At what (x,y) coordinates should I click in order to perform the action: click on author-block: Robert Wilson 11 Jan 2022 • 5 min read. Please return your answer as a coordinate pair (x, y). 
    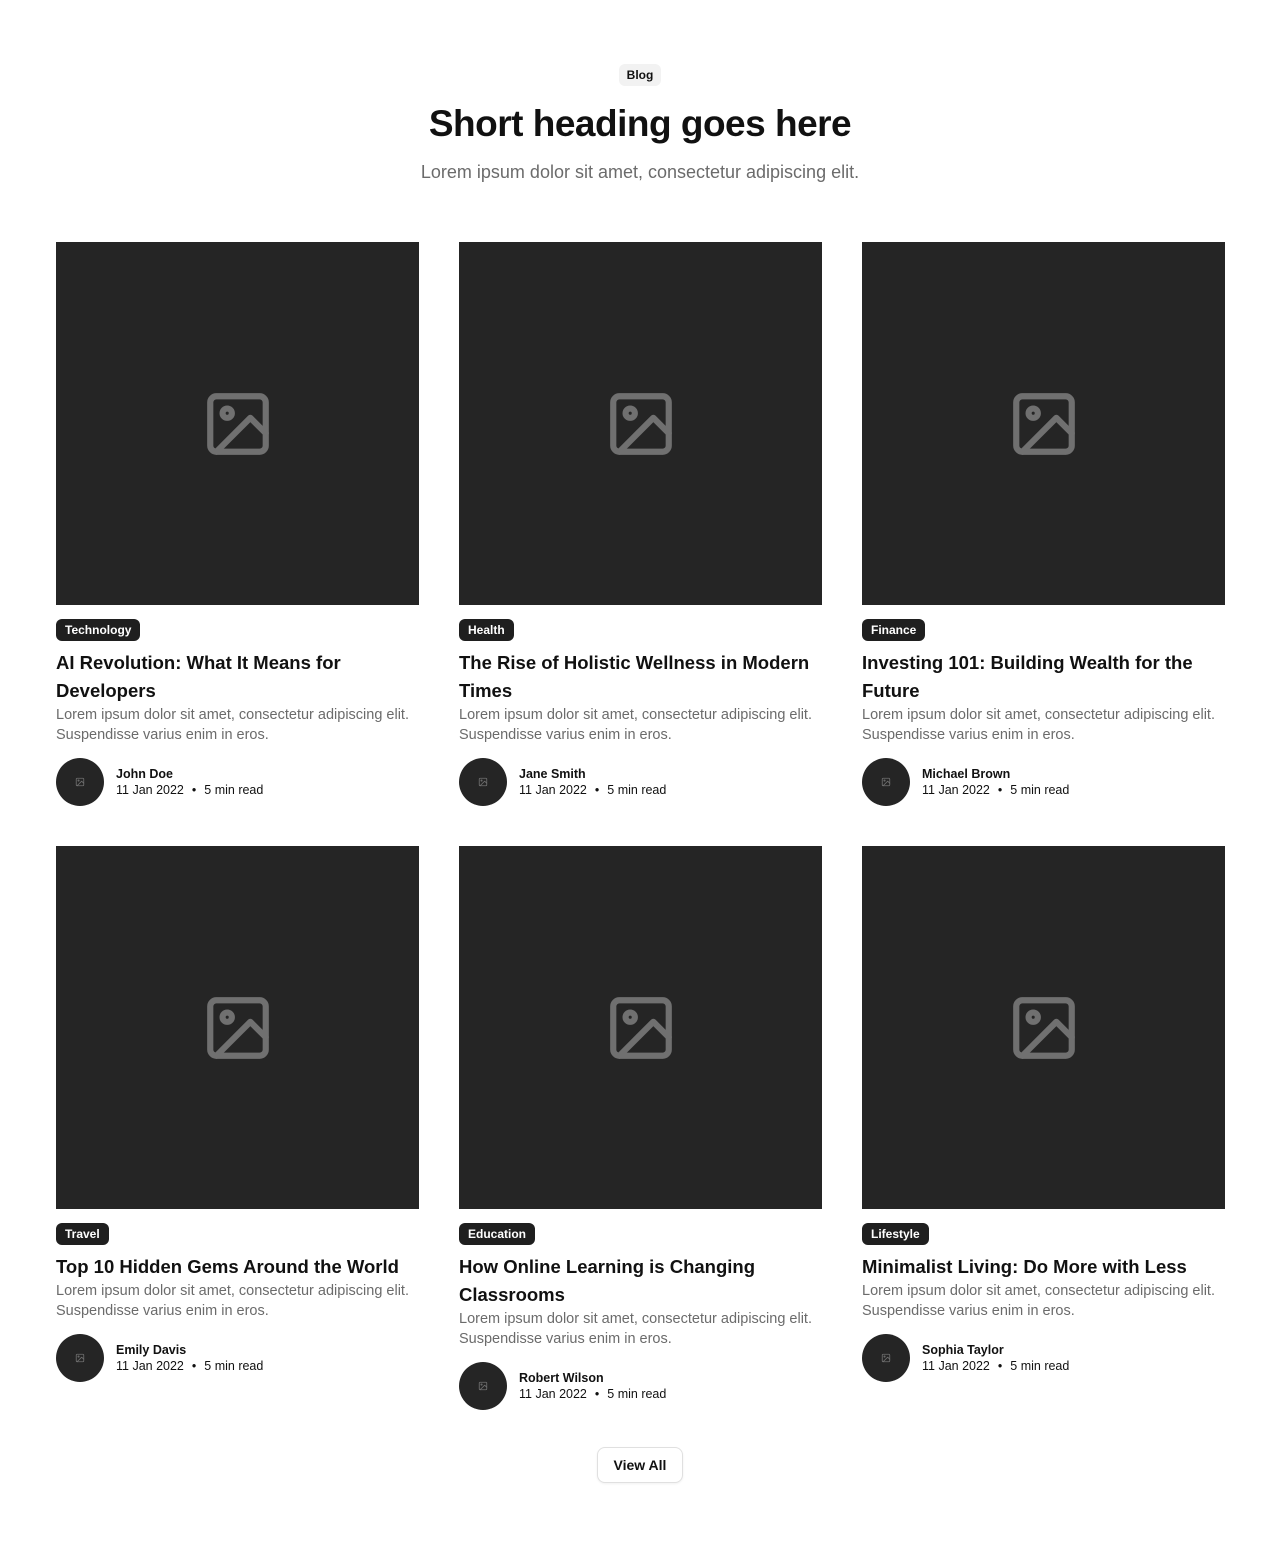
    Looking at the image, I should click on (640, 1386).